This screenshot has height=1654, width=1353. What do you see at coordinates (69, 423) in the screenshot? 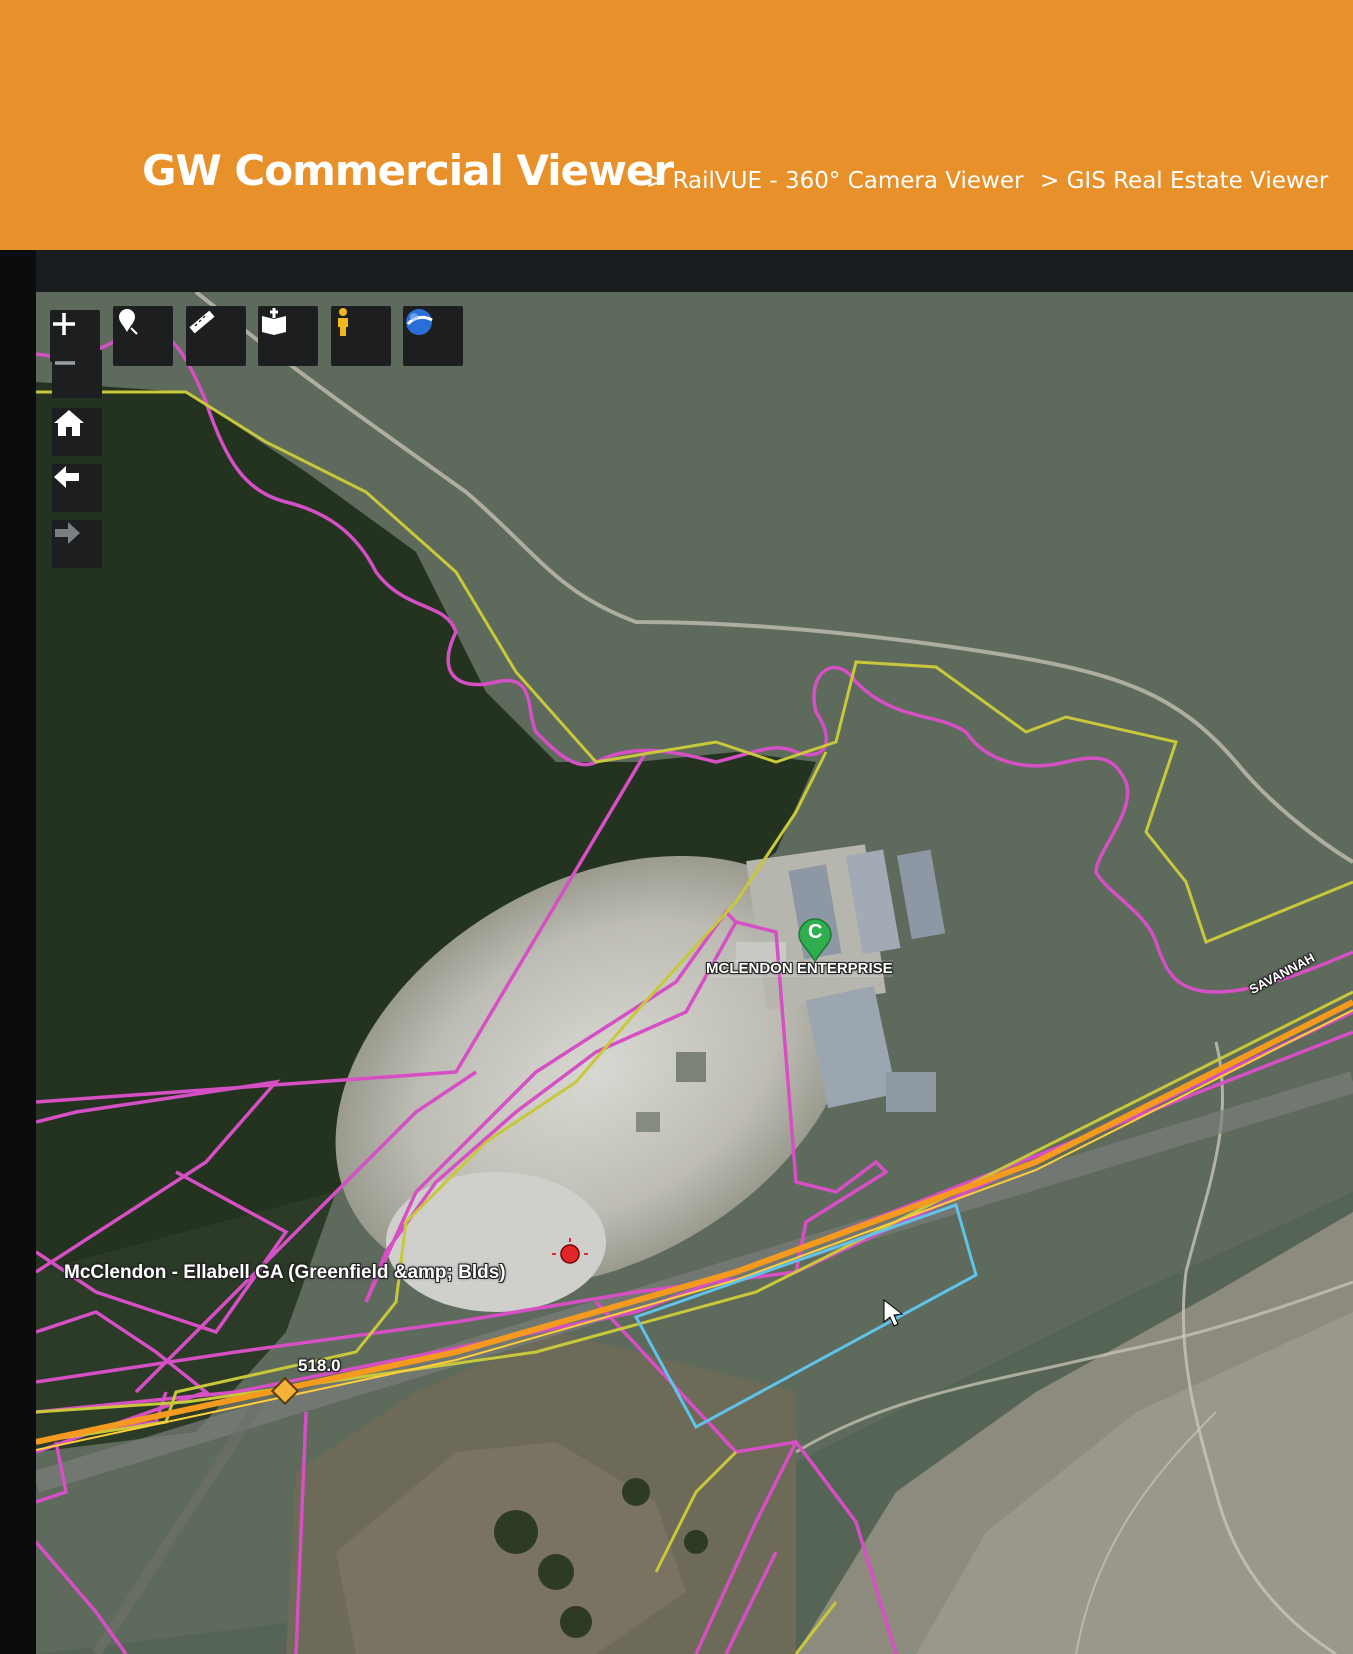
I see `home-icon` at bounding box center [69, 423].